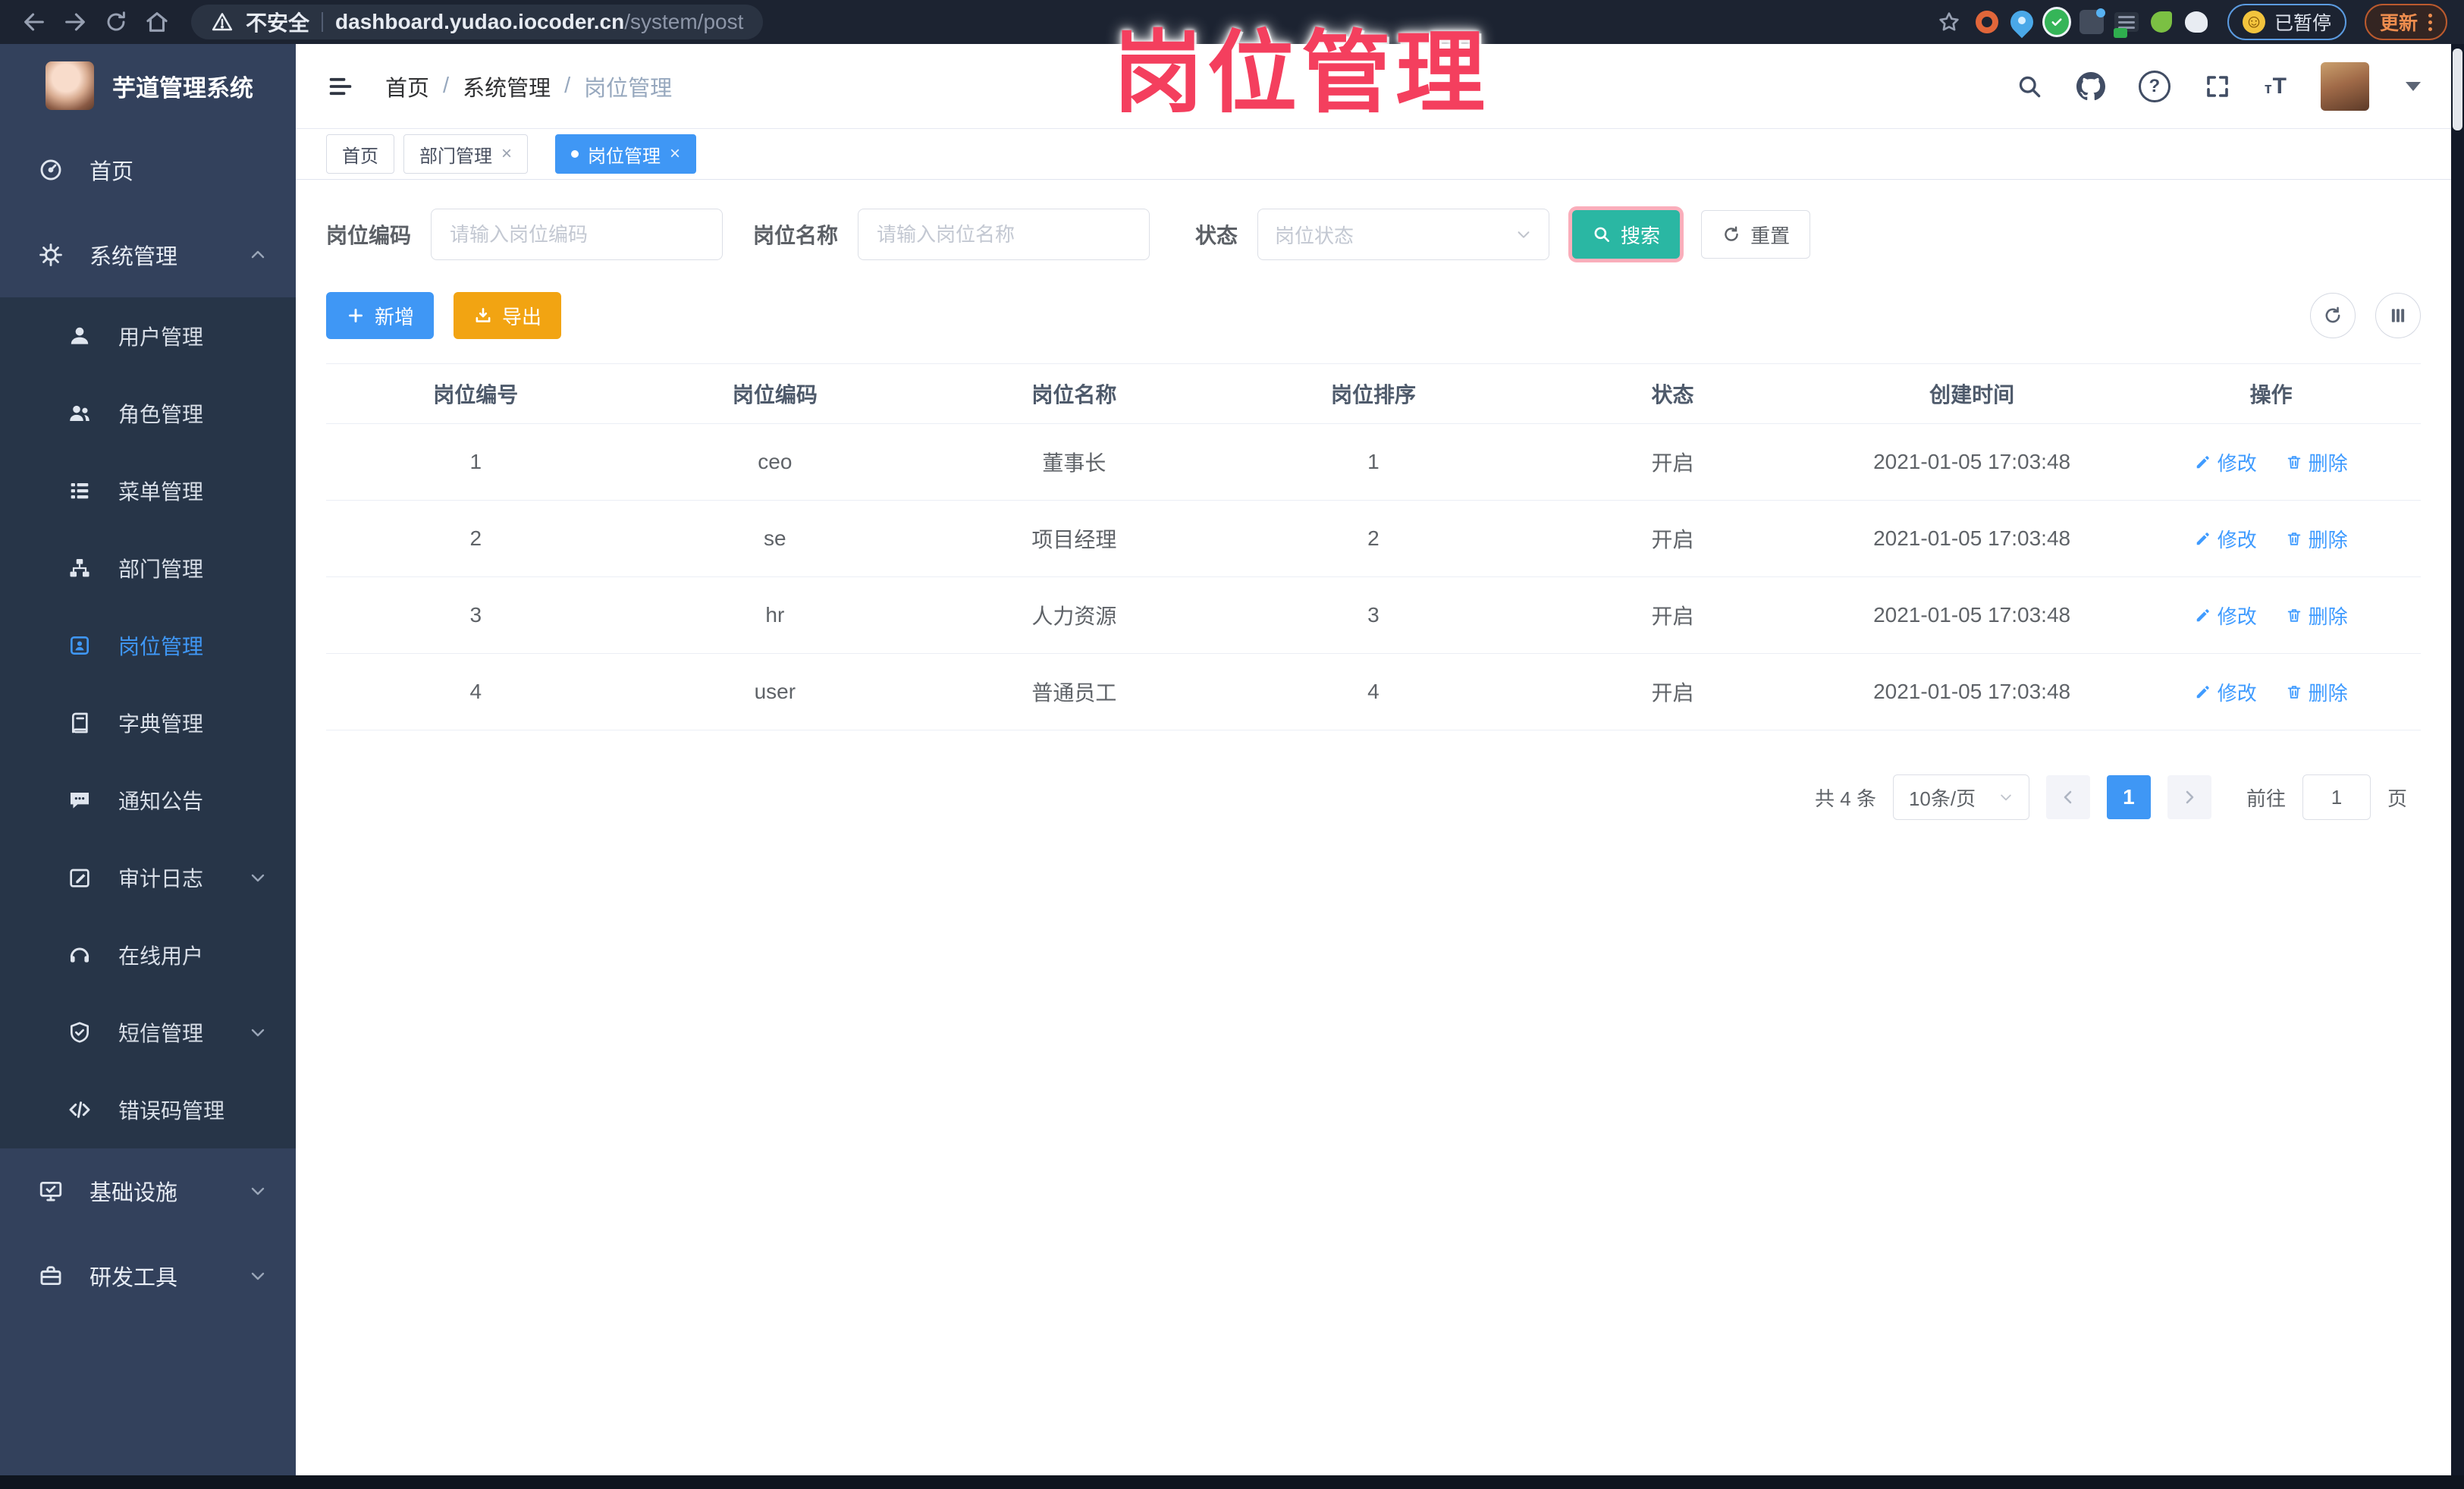 This screenshot has width=2464, height=1489. What do you see at coordinates (2237, 463) in the screenshot?
I see `edit-label: 修改` at bounding box center [2237, 463].